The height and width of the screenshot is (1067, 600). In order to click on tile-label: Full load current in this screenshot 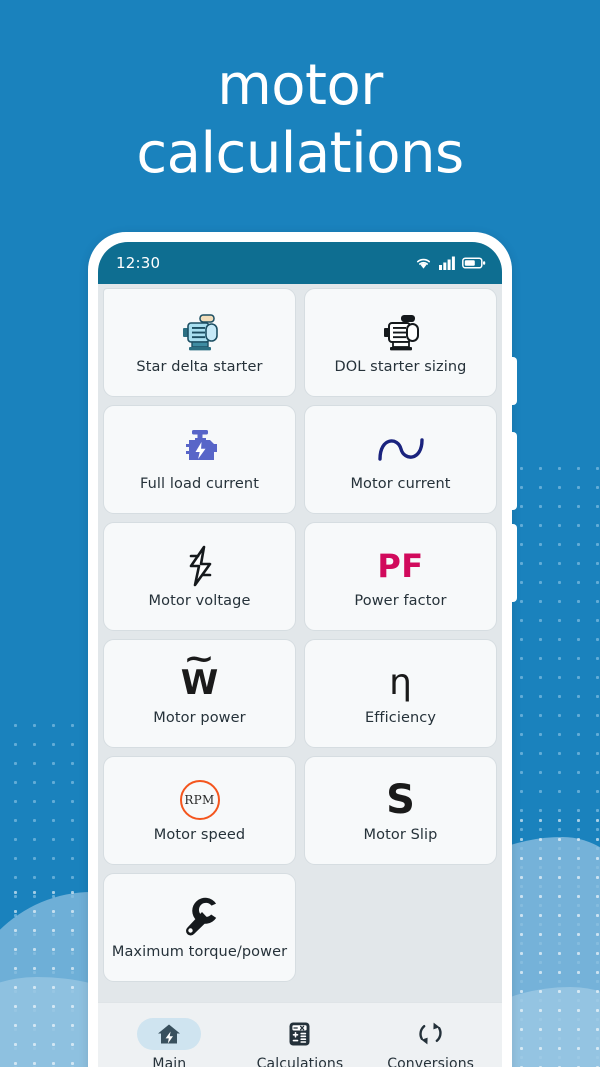, I will do `click(199, 484)`.